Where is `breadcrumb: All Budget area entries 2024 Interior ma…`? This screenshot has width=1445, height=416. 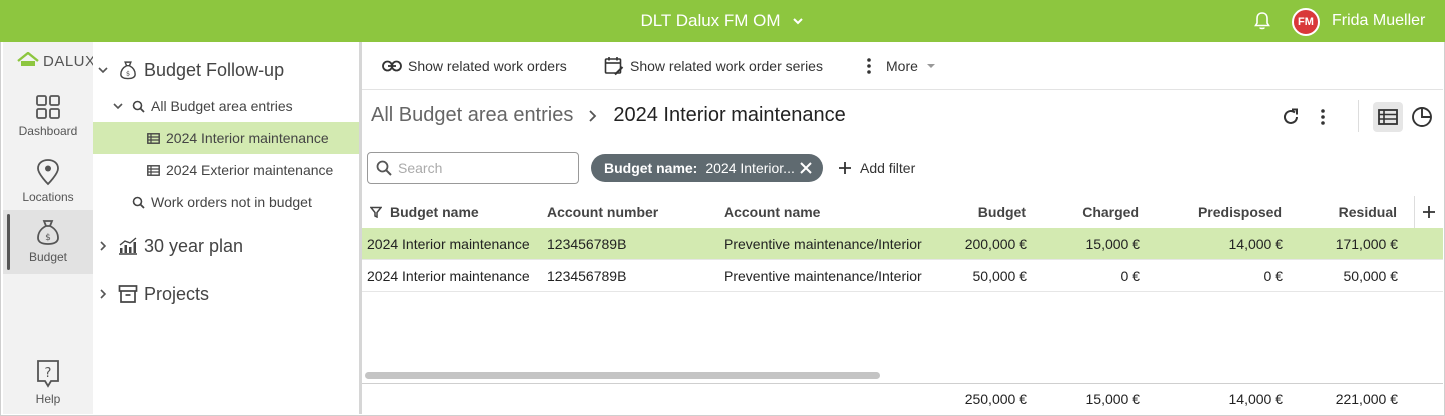 breadcrumb: All Budget area entries 2024 Interior ma… is located at coordinates (608, 115).